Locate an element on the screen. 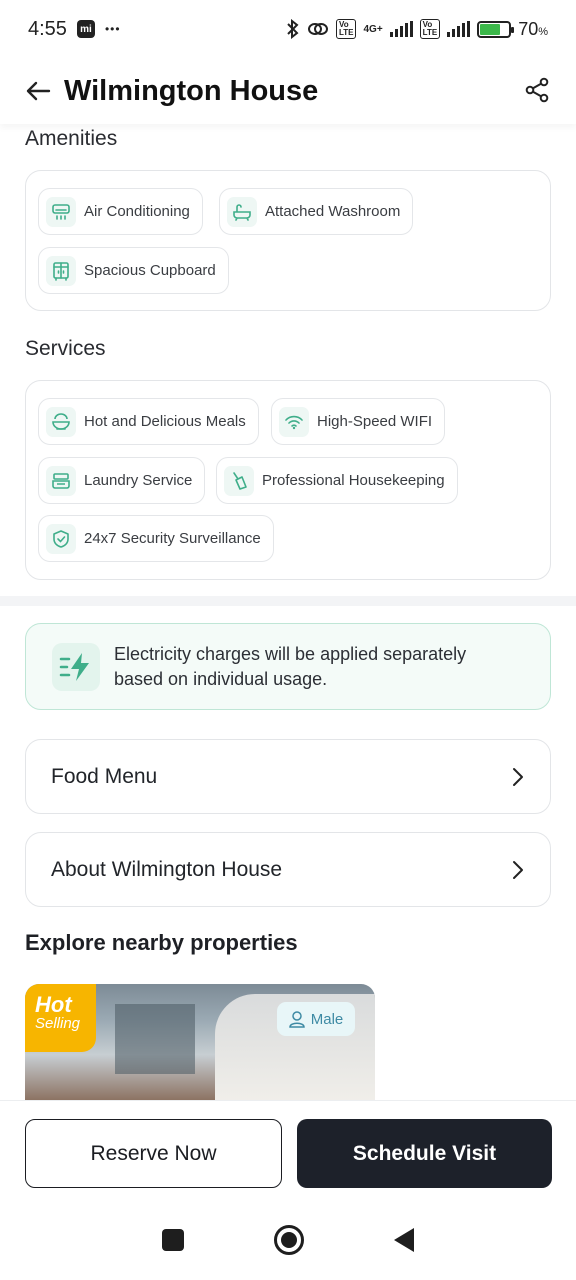 This screenshot has width=576, height=1280. battery-icon is located at coordinates (496, 29).